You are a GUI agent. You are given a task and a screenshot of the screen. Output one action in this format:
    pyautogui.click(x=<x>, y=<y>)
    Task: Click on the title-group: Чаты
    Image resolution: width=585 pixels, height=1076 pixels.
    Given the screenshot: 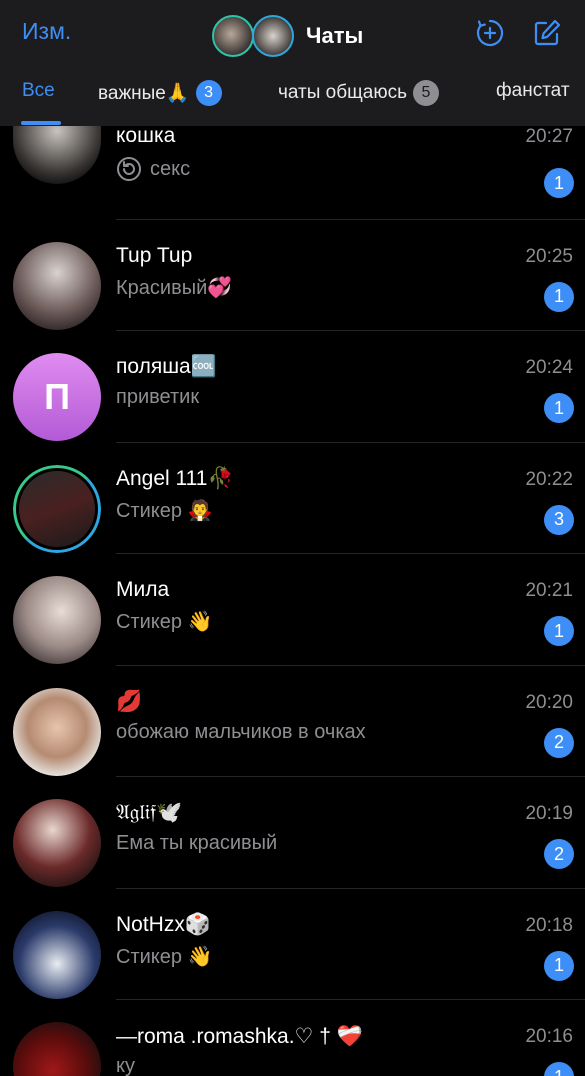 What is the action you would take?
    pyautogui.click(x=287, y=36)
    